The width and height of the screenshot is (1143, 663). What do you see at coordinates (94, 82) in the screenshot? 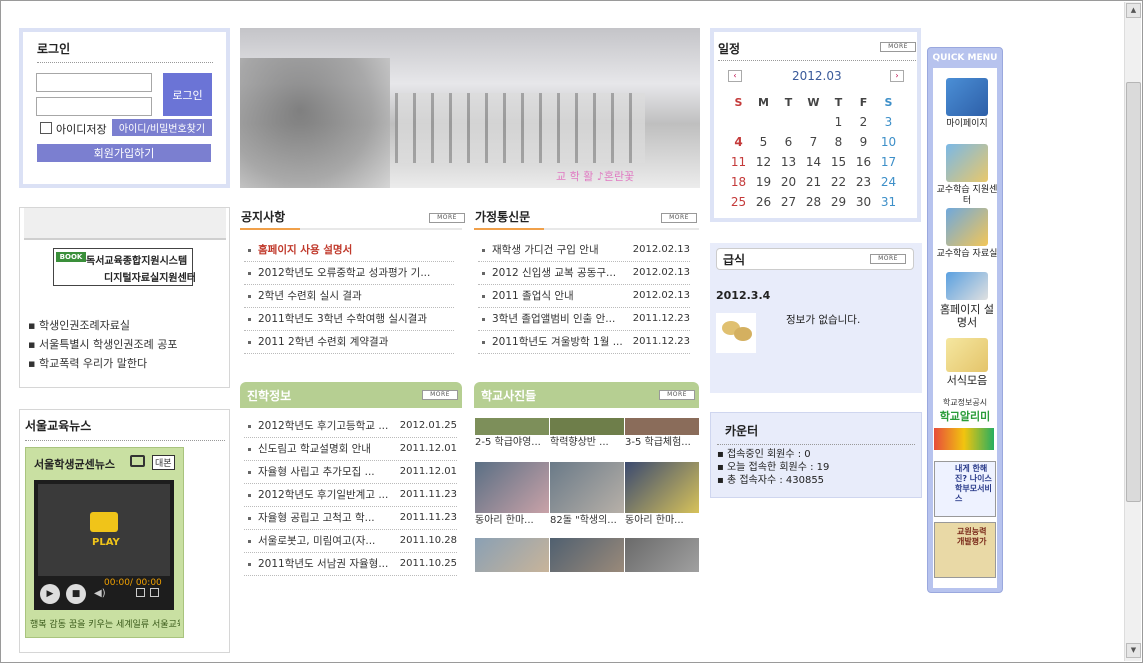
I see `username-input` at bounding box center [94, 82].